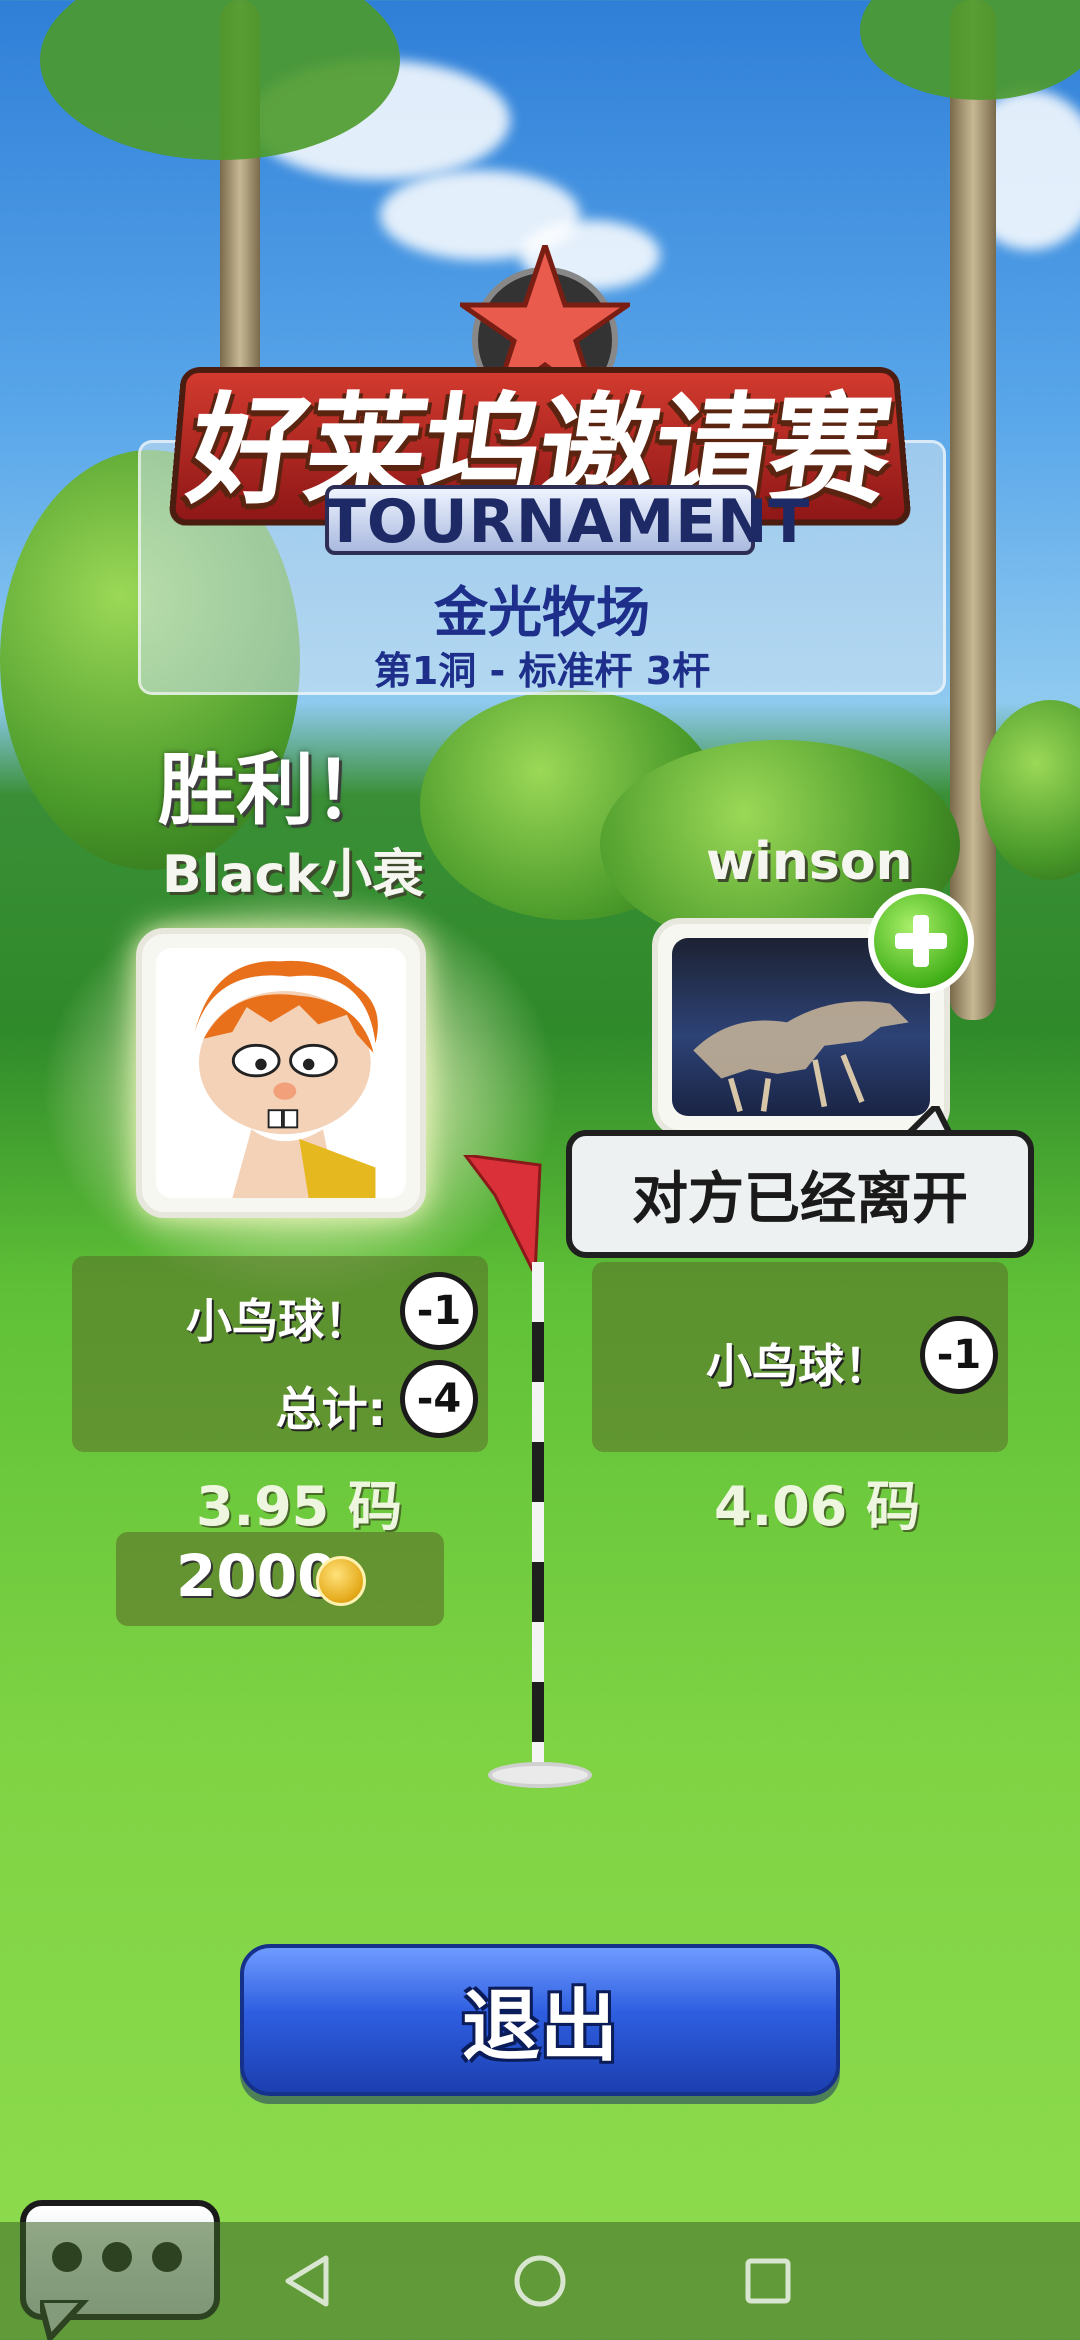  Describe the element at coordinates (275, 791) in the screenshot. I see `victory-text: 胜利！` at that location.